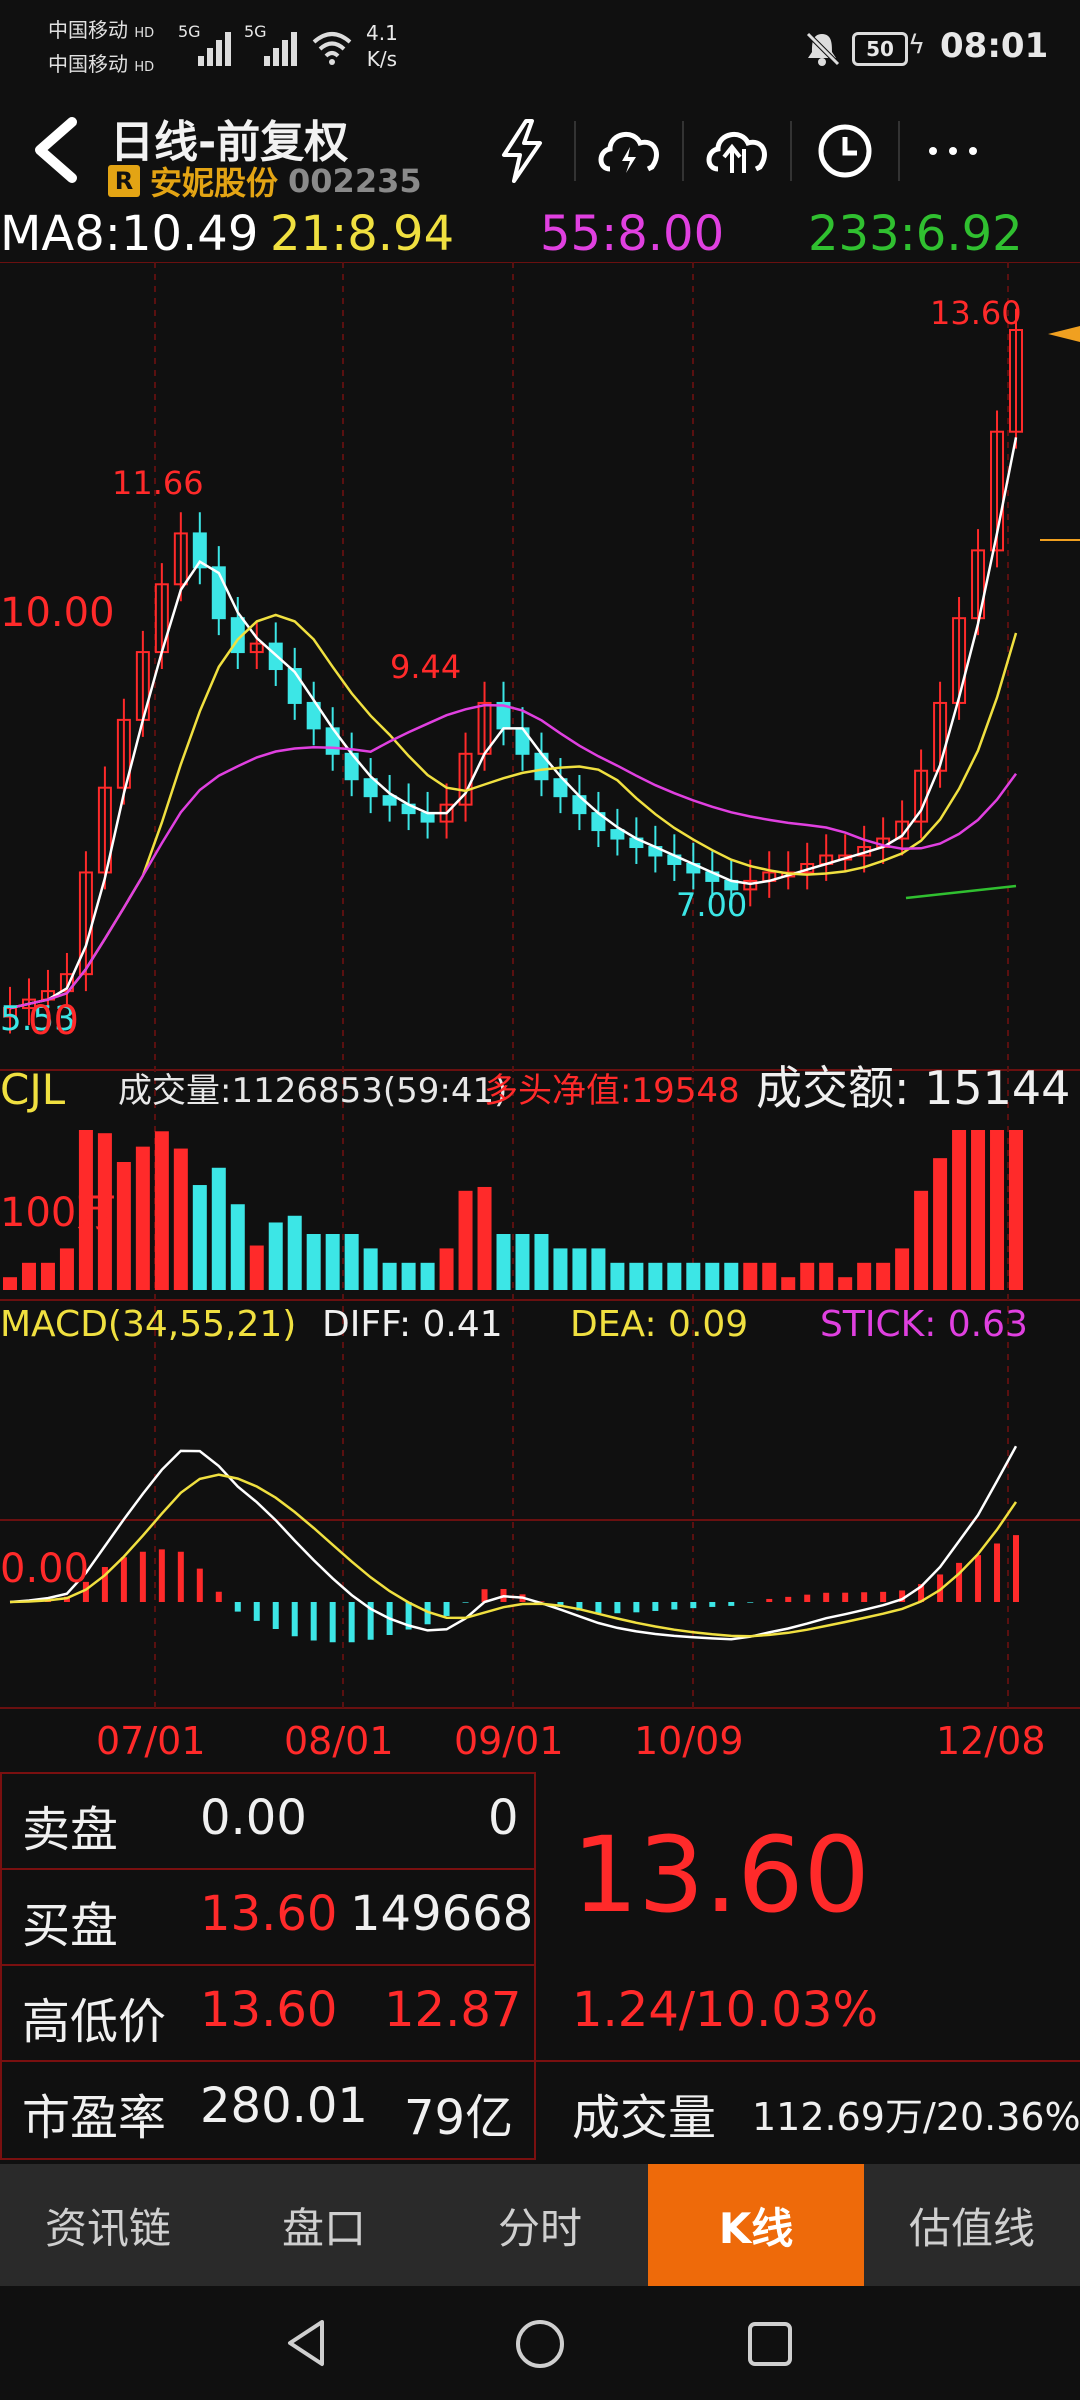  I want to click on cloud-upload-icon, so click(737, 151).